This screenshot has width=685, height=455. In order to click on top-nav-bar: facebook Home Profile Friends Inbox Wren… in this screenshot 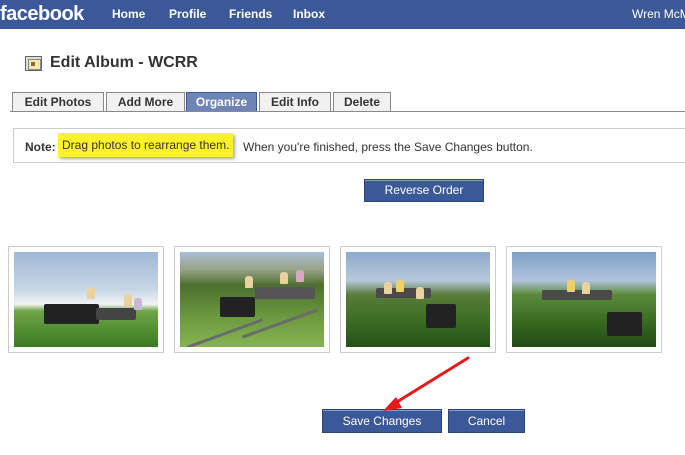, I will do `click(342, 14)`.